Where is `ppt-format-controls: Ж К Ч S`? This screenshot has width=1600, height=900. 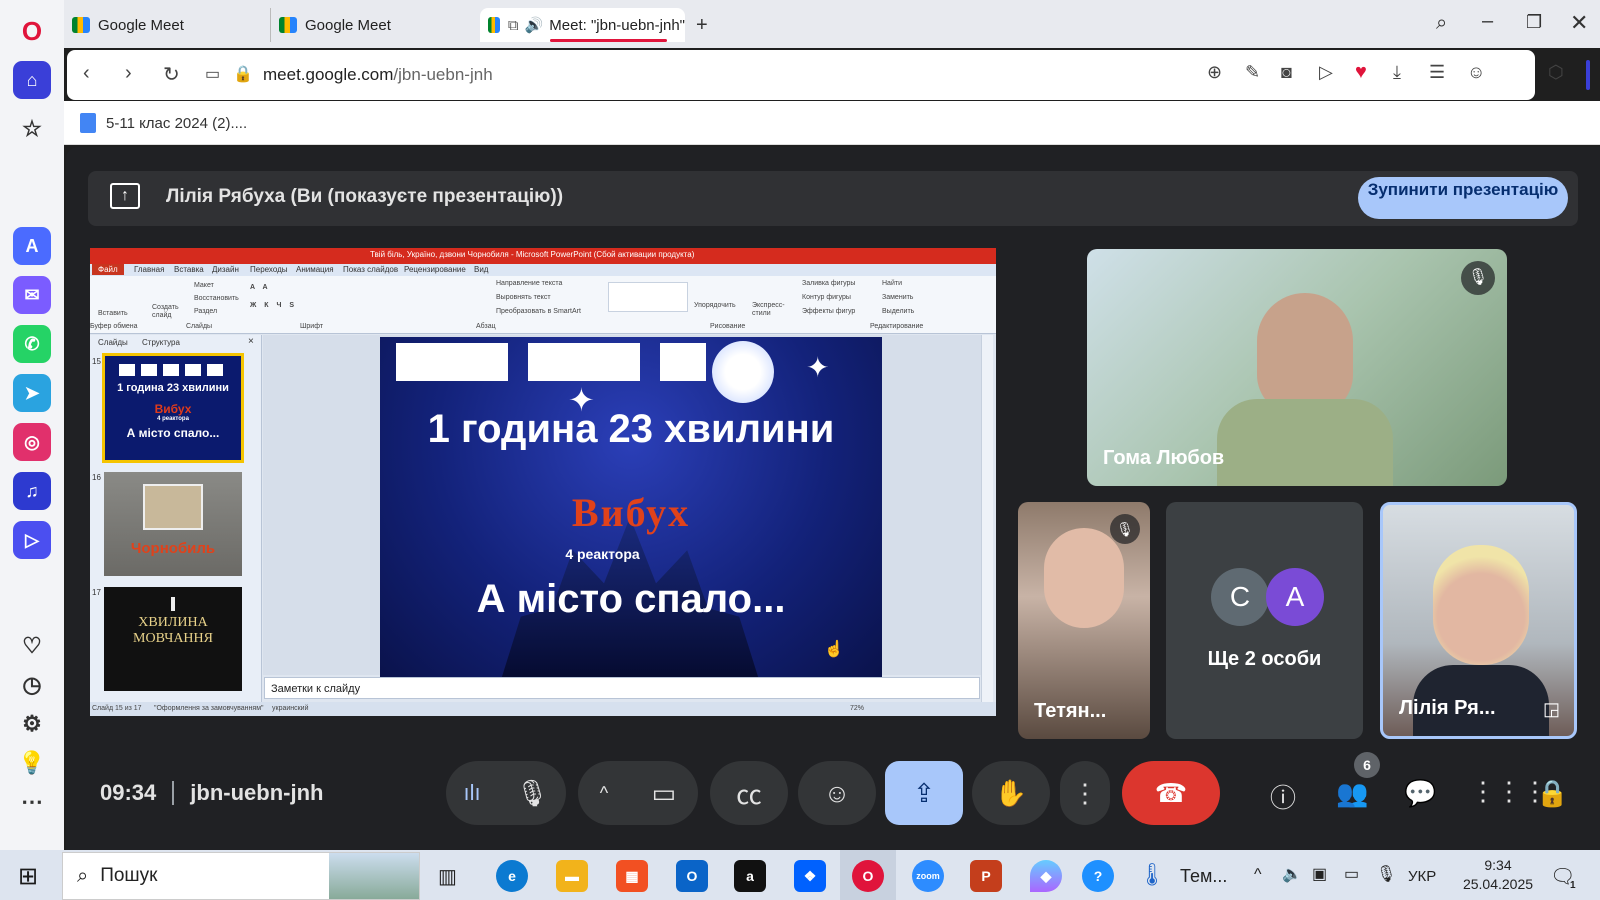 ppt-format-controls: Ж К Ч S is located at coordinates (273, 305).